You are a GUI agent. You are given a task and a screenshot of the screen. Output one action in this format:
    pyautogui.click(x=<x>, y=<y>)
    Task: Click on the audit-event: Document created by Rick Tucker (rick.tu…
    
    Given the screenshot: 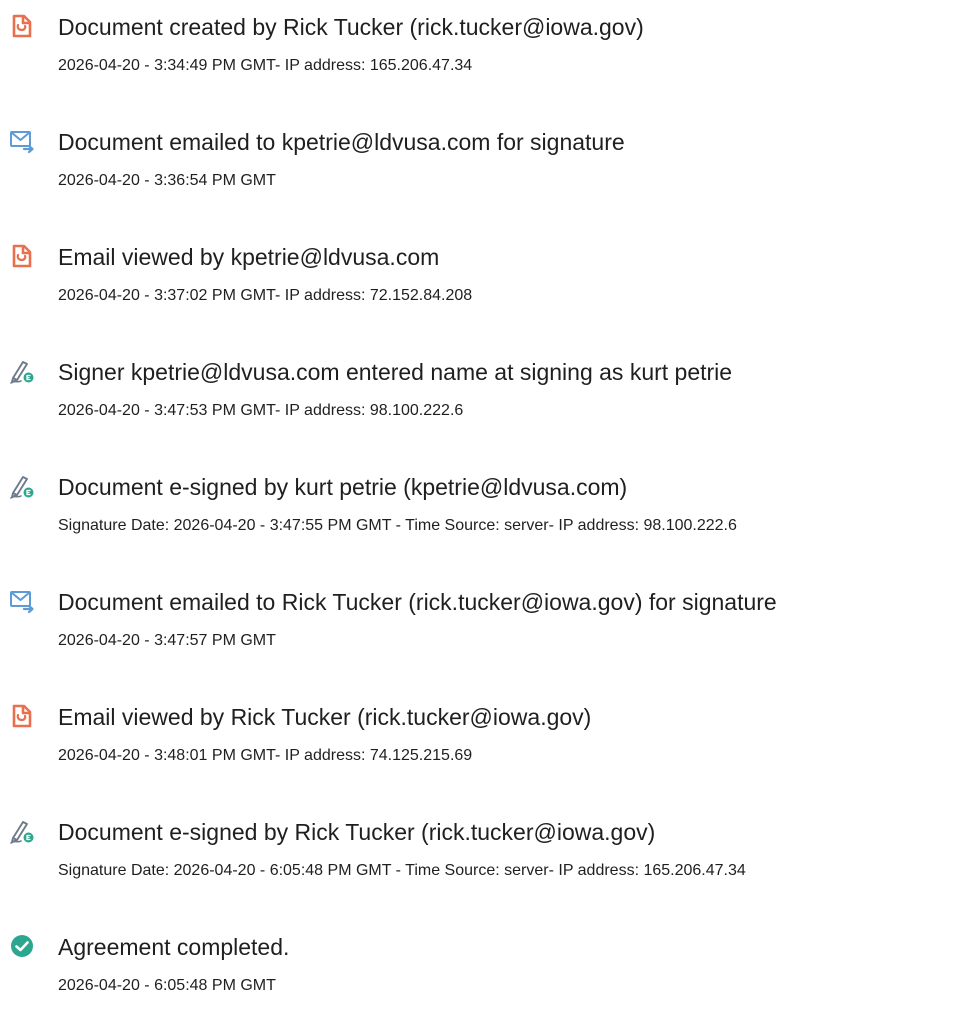 What is the action you would take?
    pyautogui.click(x=488, y=53)
    